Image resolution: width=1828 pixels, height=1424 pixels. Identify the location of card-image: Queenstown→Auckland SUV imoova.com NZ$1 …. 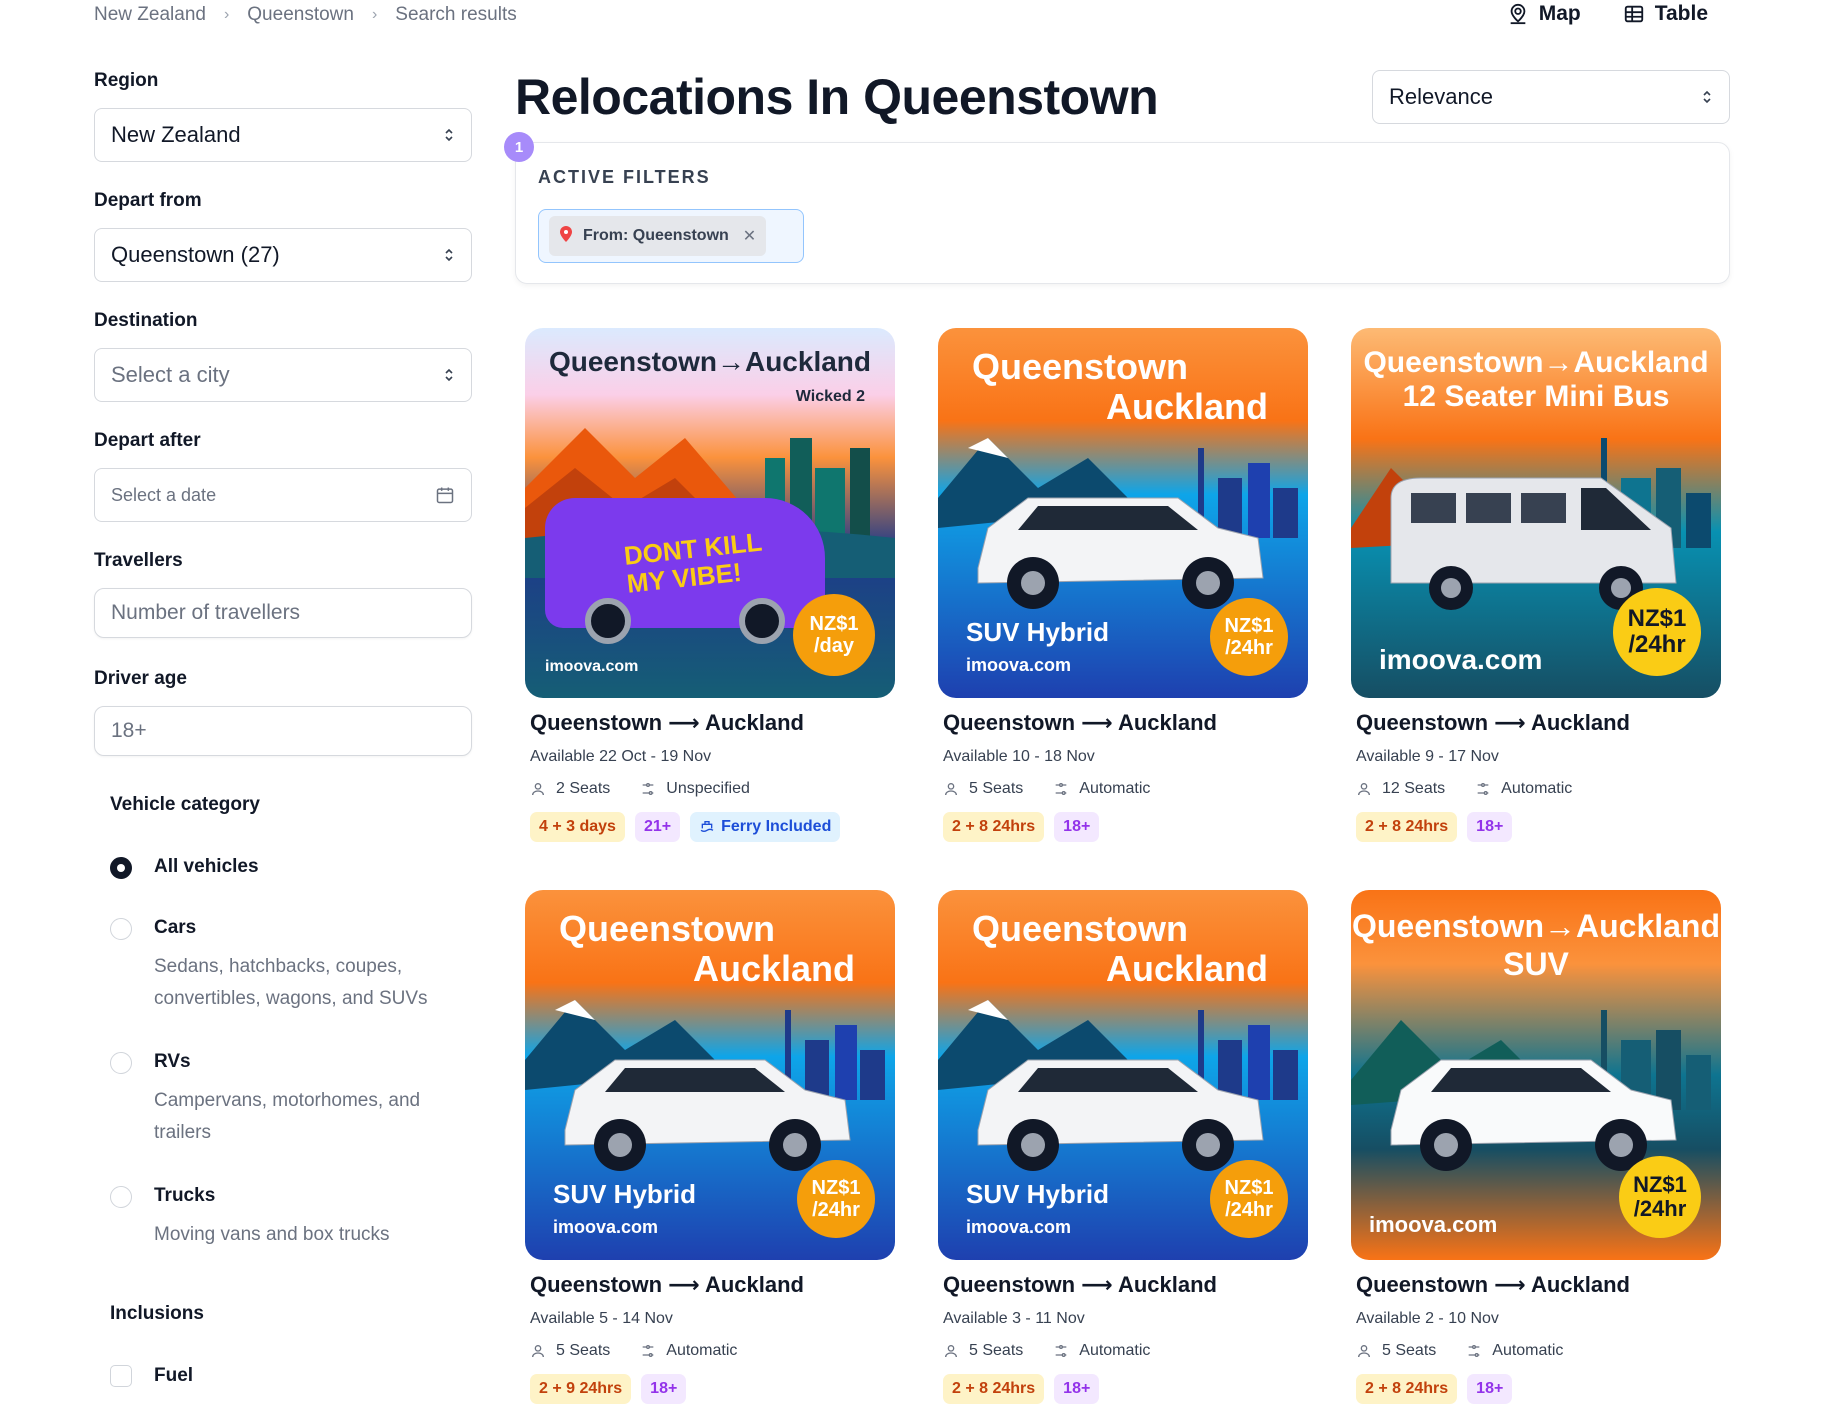
(1536, 1075).